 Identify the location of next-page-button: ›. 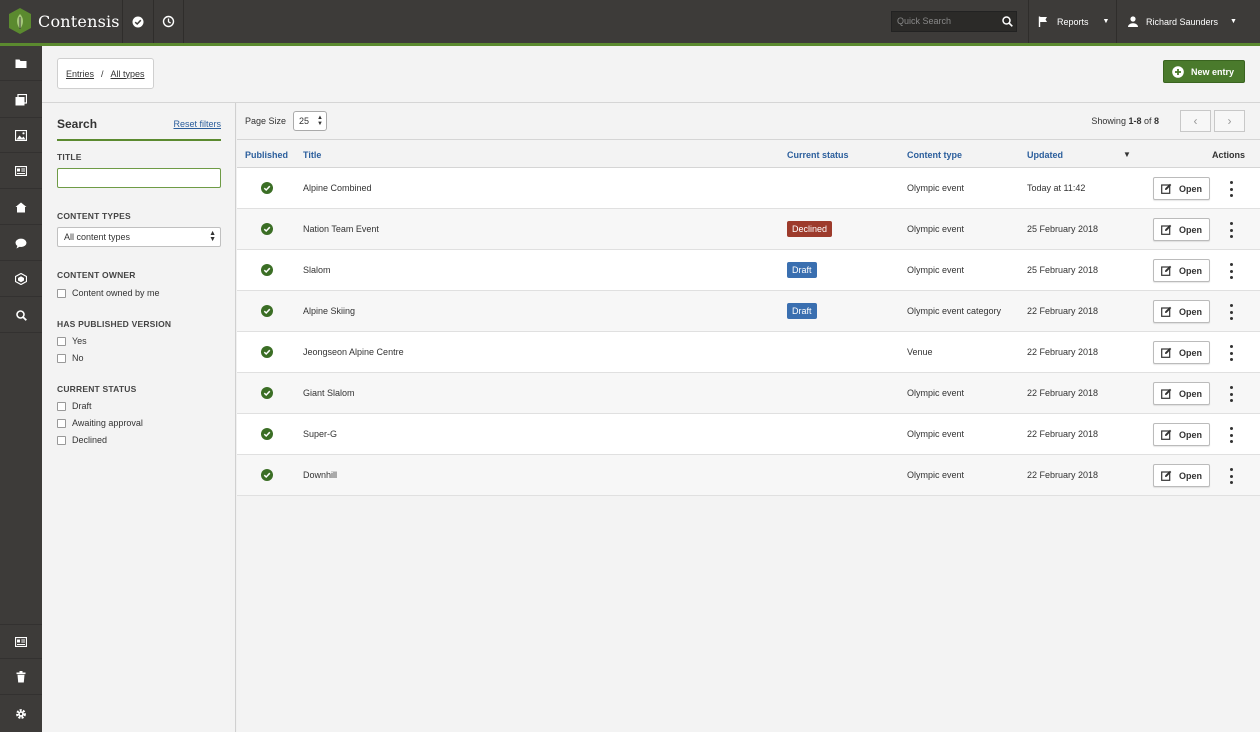
(1229, 121).